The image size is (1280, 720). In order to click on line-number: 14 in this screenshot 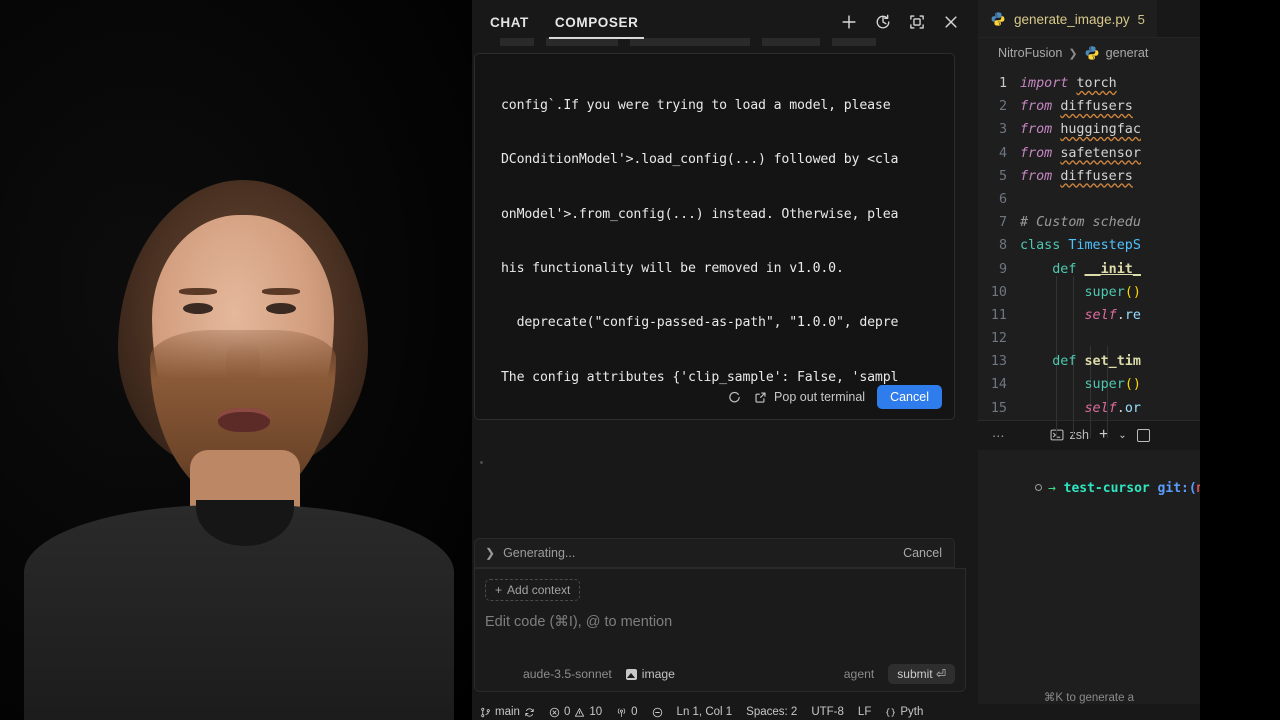, I will do `click(998, 385)`.